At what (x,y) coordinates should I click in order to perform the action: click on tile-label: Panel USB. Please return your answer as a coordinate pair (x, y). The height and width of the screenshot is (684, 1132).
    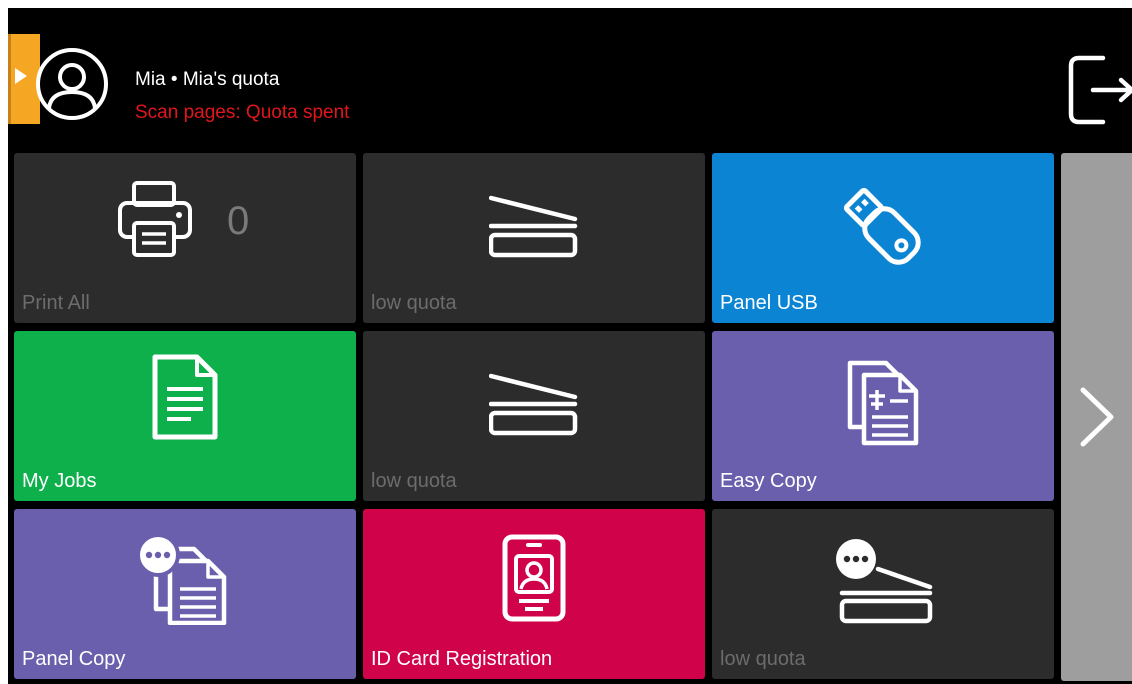
    Looking at the image, I should click on (769, 303).